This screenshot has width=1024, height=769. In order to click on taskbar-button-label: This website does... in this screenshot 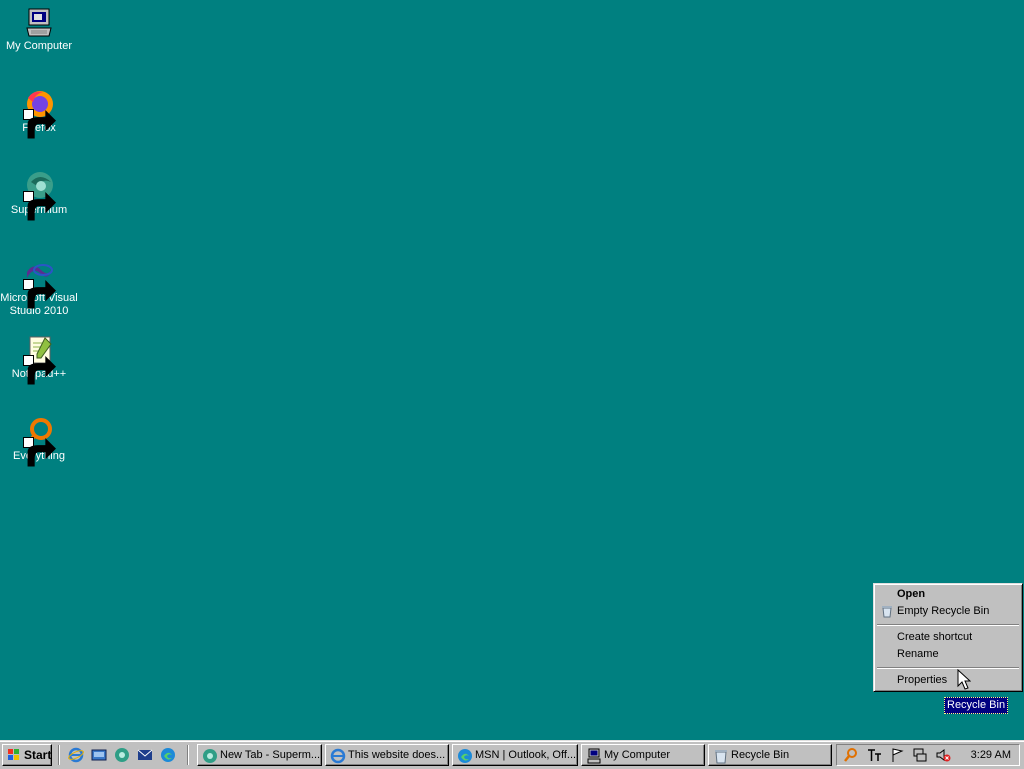, I will do `click(397, 755)`.